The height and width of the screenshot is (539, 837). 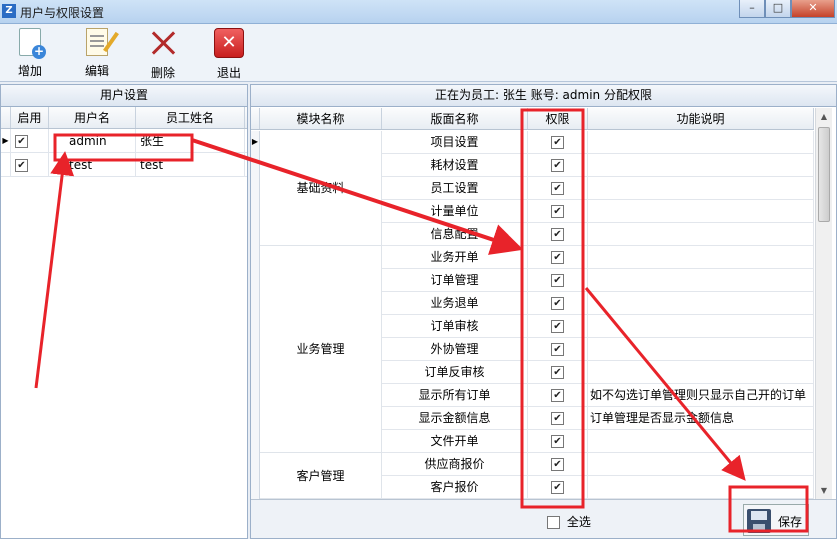 What do you see at coordinates (190, 117) in the screenshot?
I see `column-employee-name: 员工姓名` at bounding box center [190, 117].